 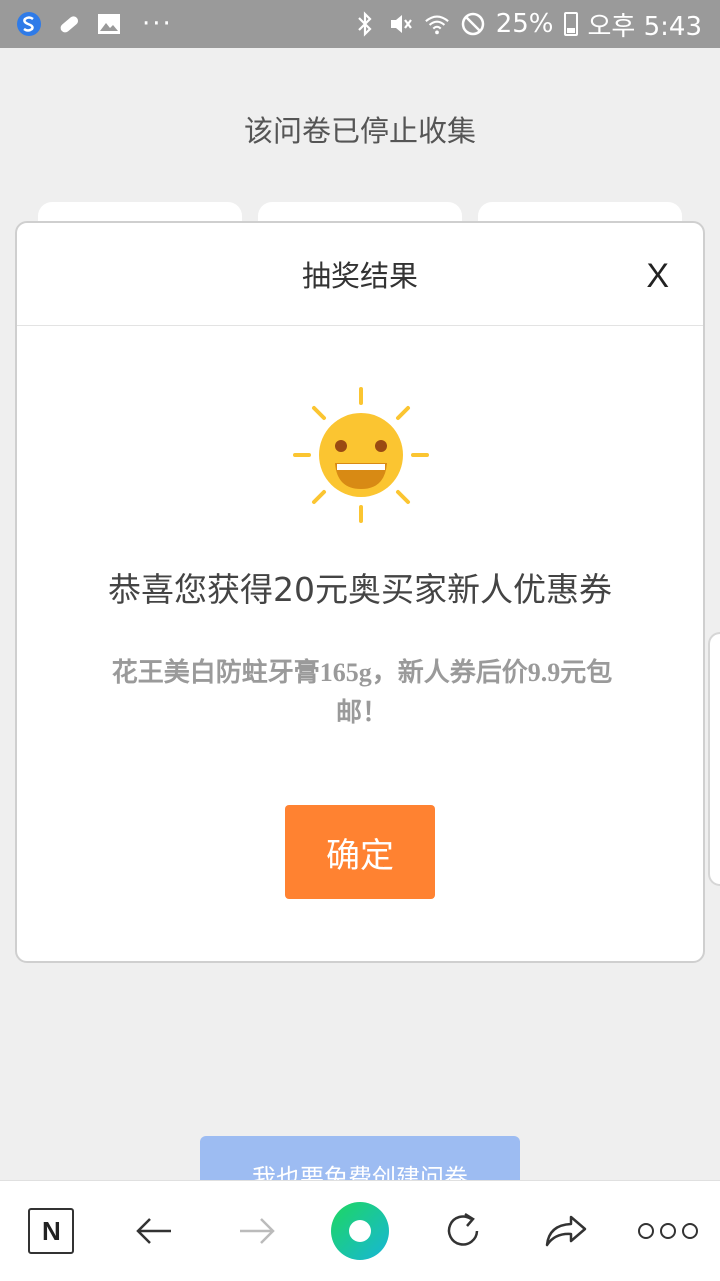 What do you see at coordinates (359, 131) in the screenshot?
I see `page-title: 该问卷已停止收集` at bounding box center [359, 131].